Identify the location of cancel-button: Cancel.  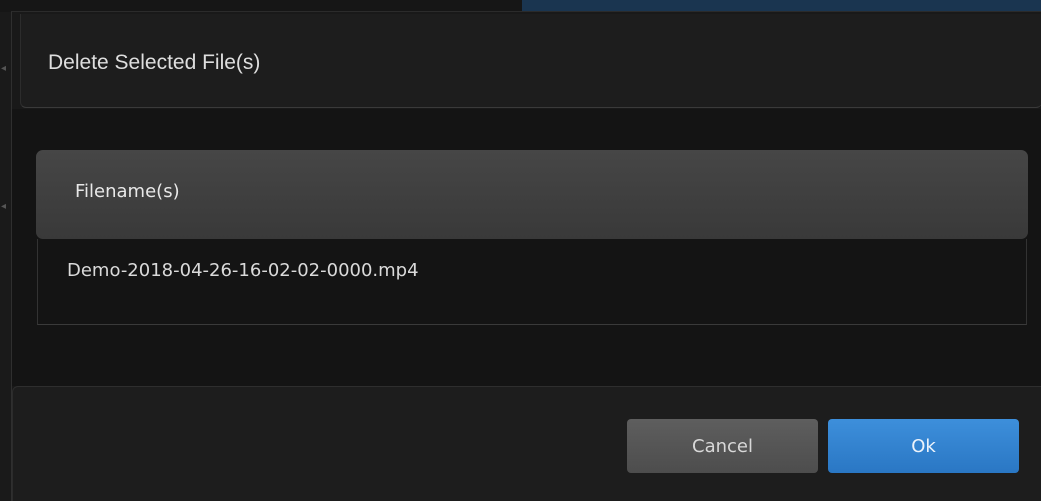
(722, 446).